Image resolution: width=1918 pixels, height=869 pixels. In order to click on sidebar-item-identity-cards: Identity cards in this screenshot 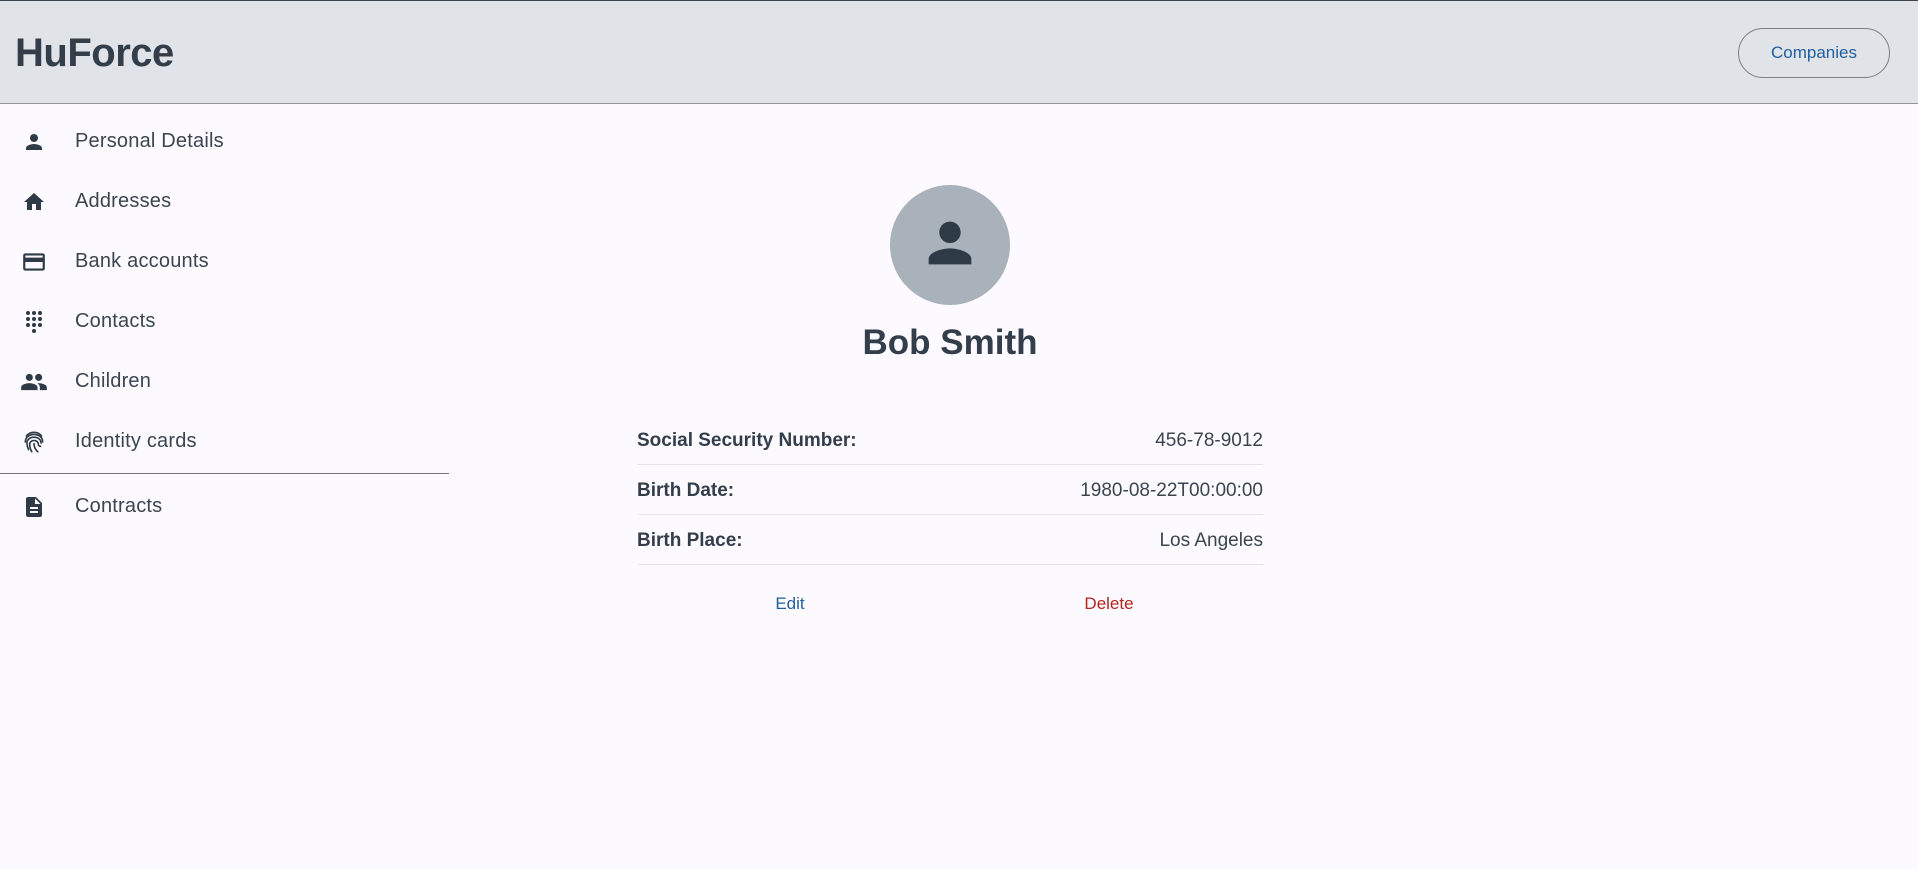, I will do `click(224, 440)`.